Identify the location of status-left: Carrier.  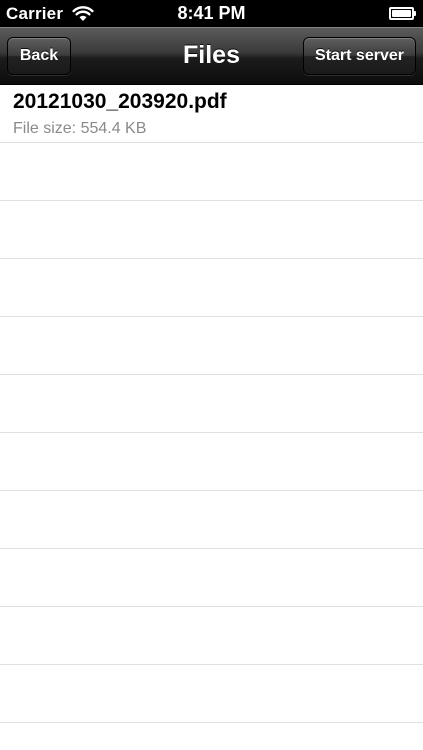
(50, 13).